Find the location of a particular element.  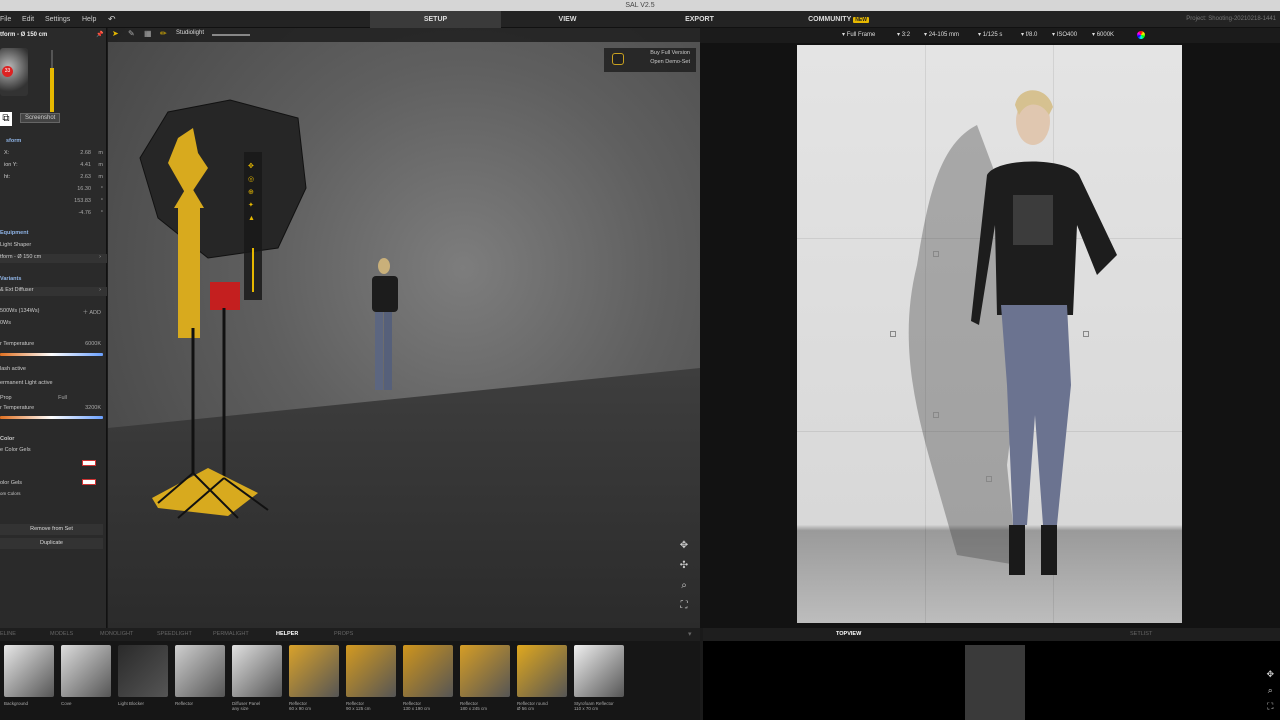

menu-file: File is located at coordinates (5, 19).